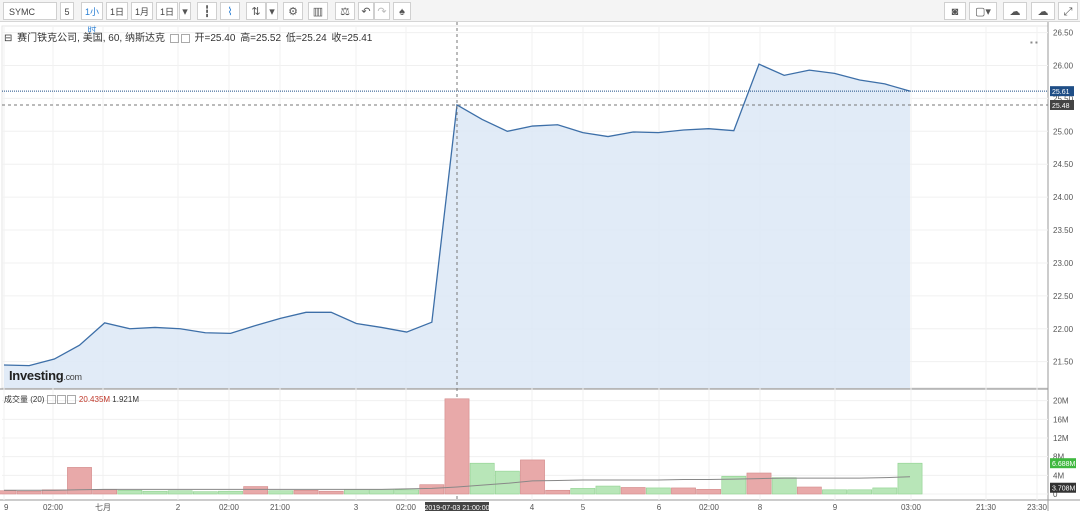 Image resolution: width=1080 pixels, height=511 pixels. I want to click on instrument-name: 赛门铁克公司, 美国, 60, 纳斯达克, so click(91, 38).